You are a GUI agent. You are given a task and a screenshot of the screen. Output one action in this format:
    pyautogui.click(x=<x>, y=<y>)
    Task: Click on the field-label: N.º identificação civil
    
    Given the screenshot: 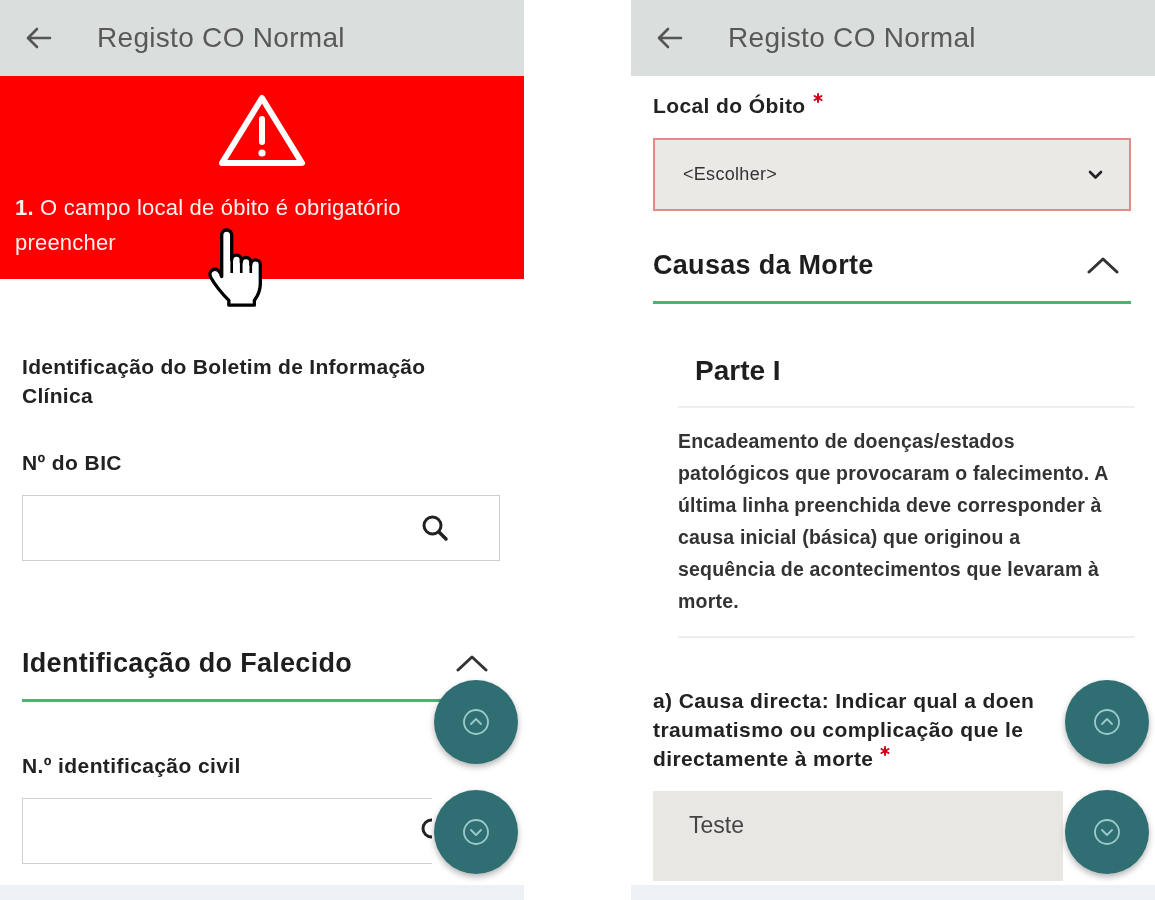 What is the action you would take?
    pyautogui.click(x=131, y=765)
    